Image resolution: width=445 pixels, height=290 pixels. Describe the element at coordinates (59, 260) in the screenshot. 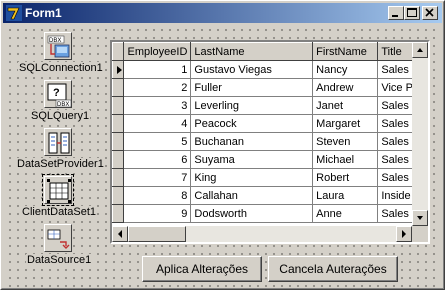

I see `component-label: DataSource1` at that location.